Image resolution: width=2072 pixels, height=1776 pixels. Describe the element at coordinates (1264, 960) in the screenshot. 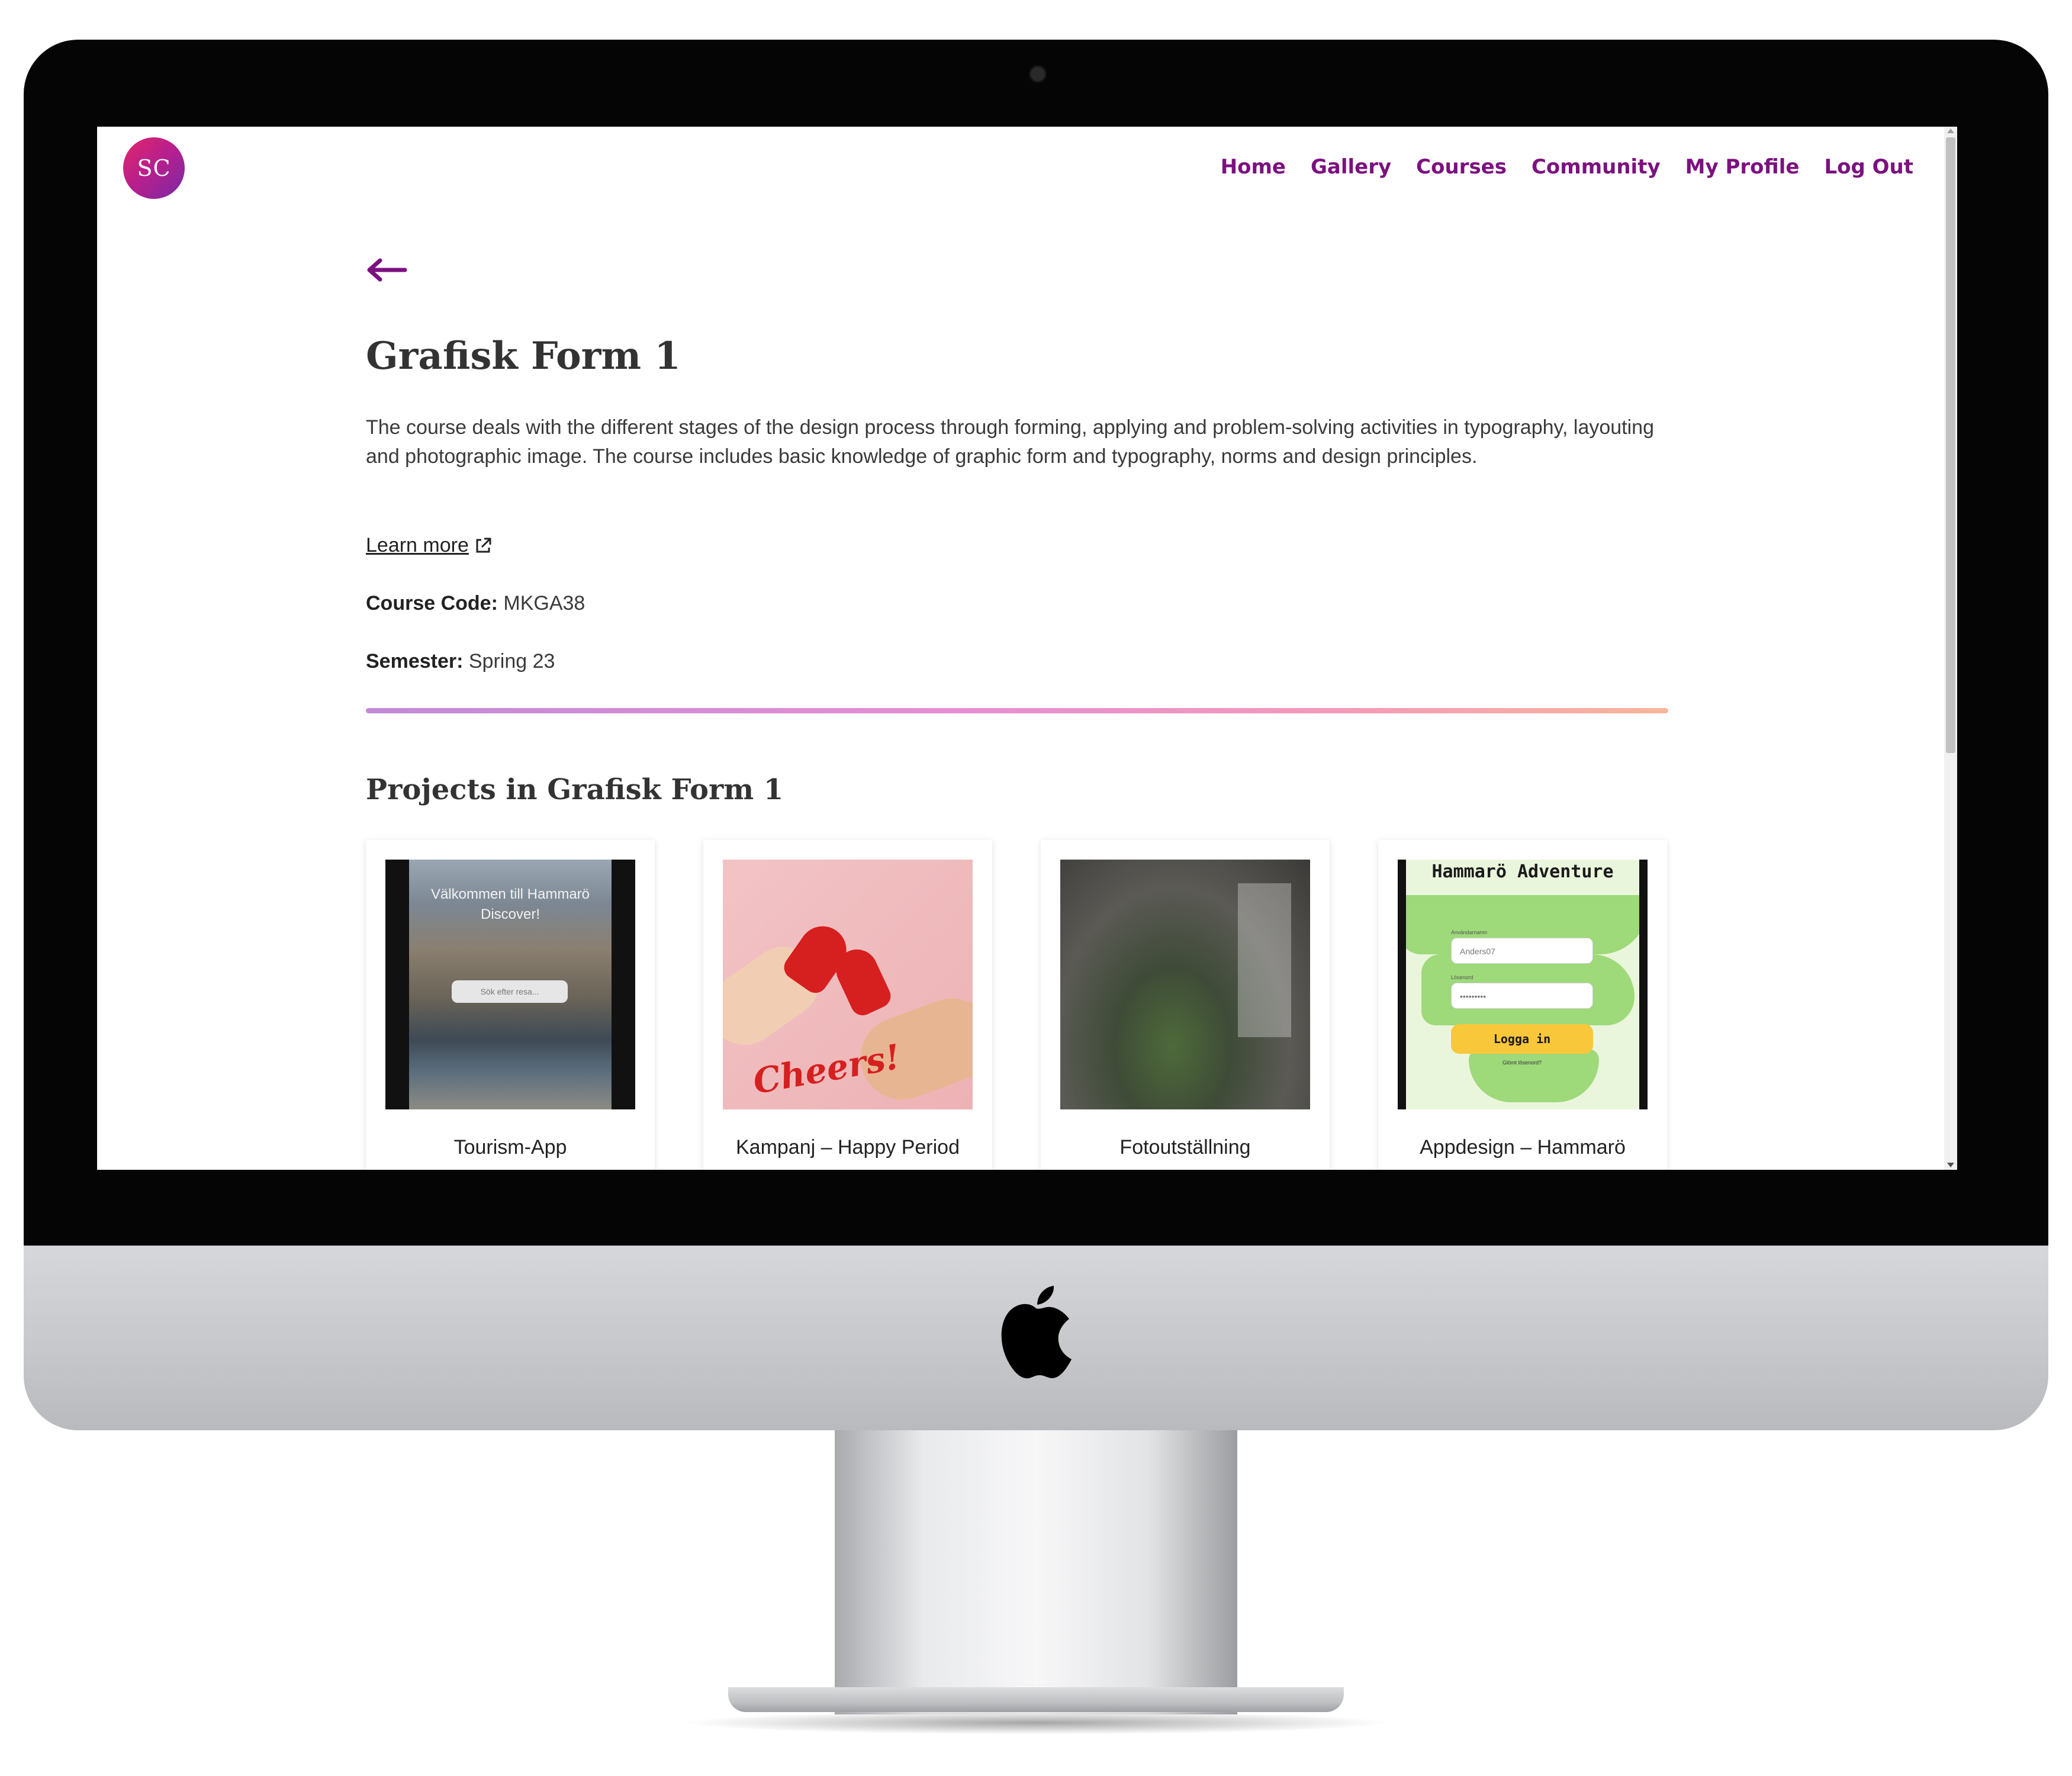

I see `thumbnail-light` at that location.